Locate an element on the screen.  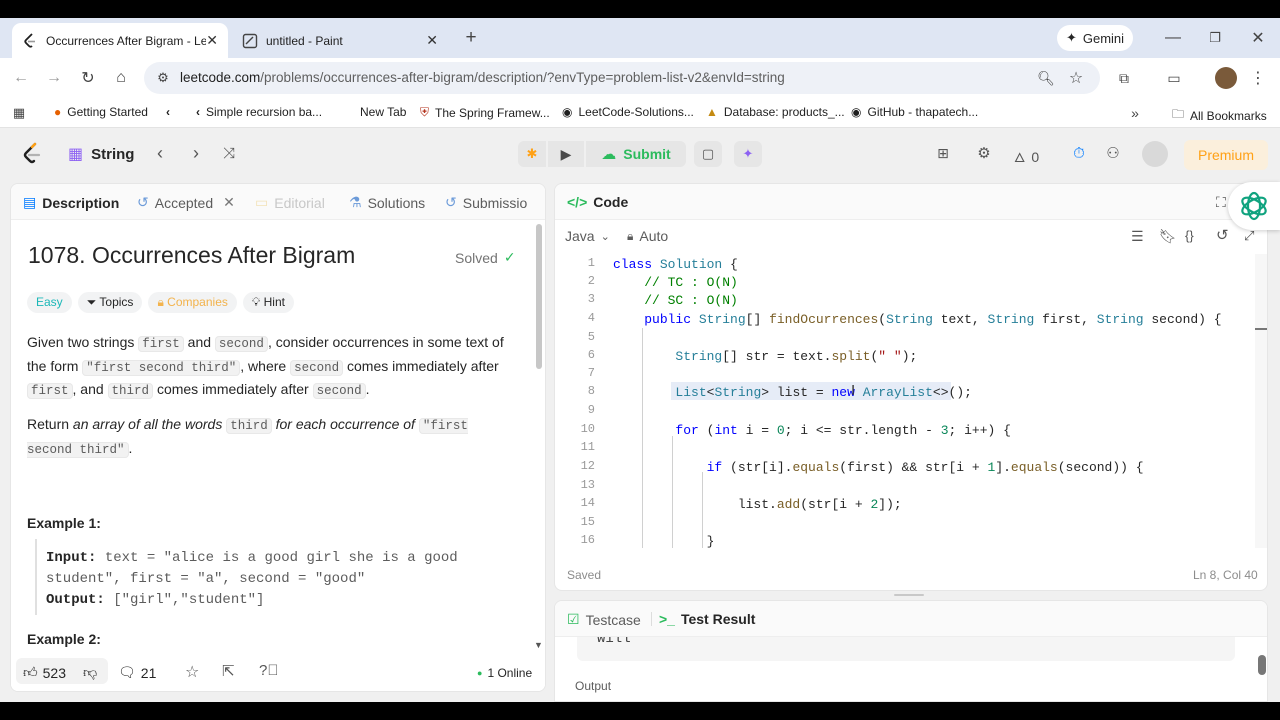
prev-problem-icon: ‹ is located at coordinates (160, 153).